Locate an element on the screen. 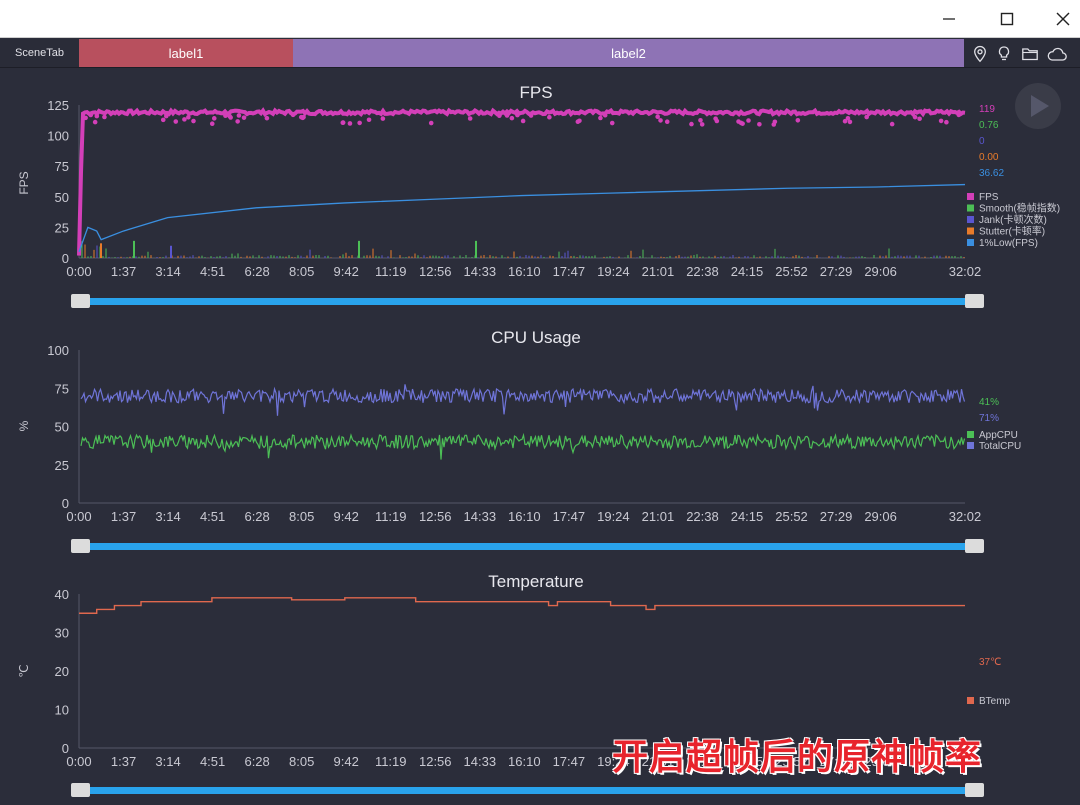 This screenshot has height=805, width=1080. x-tick-label: 27:29 is located at coordinates (836, 516).